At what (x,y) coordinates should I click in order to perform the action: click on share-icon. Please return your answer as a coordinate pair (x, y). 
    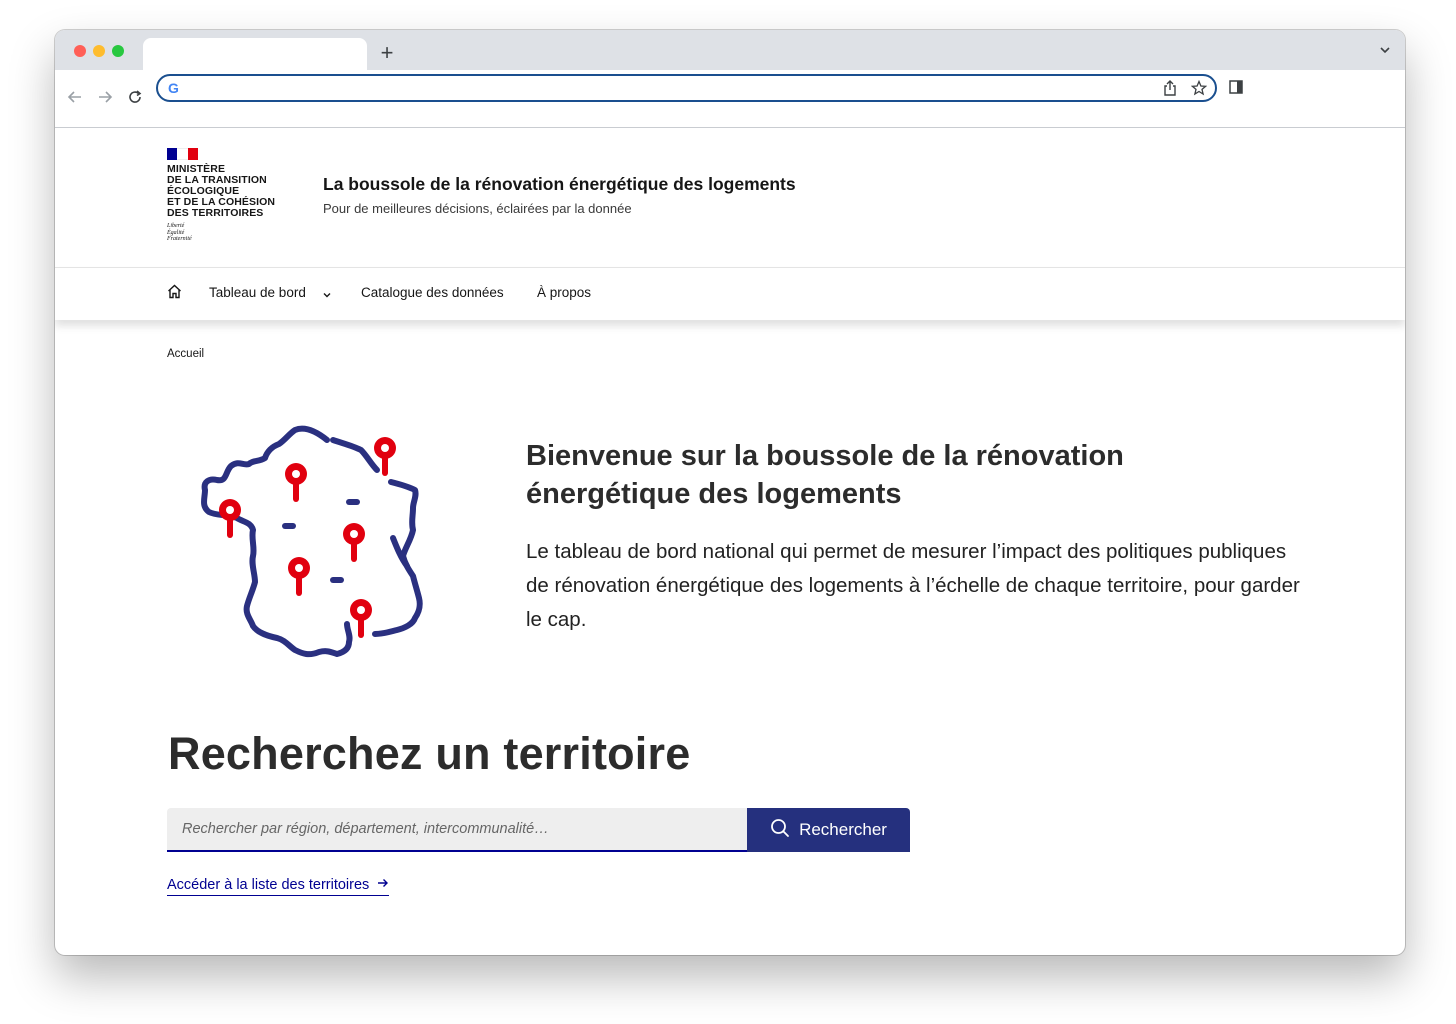
    Looking at the image, I should click on (1170, 90).